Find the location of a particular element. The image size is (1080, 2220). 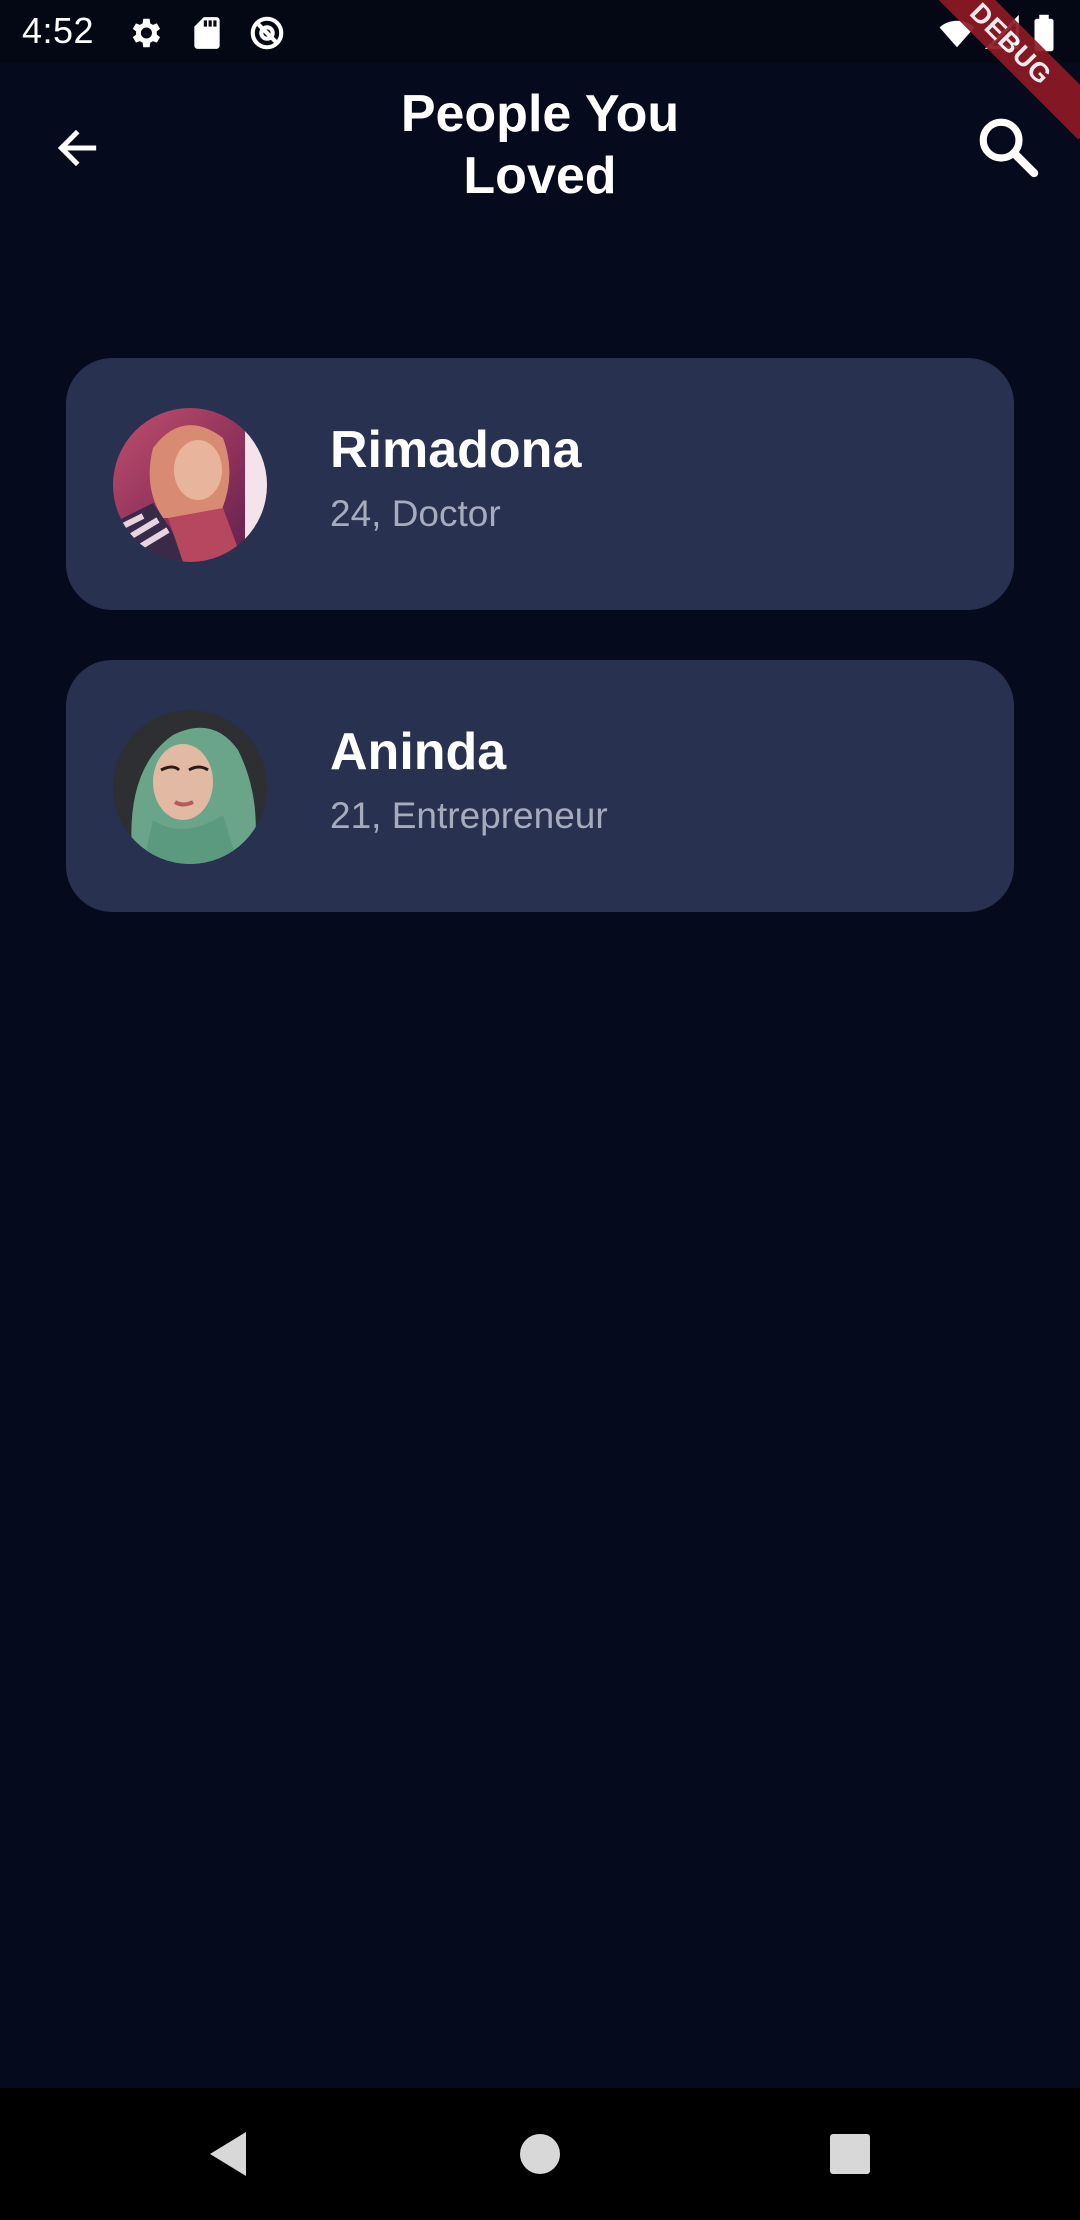

nav-back-button is located at coordinates (228, 2154).